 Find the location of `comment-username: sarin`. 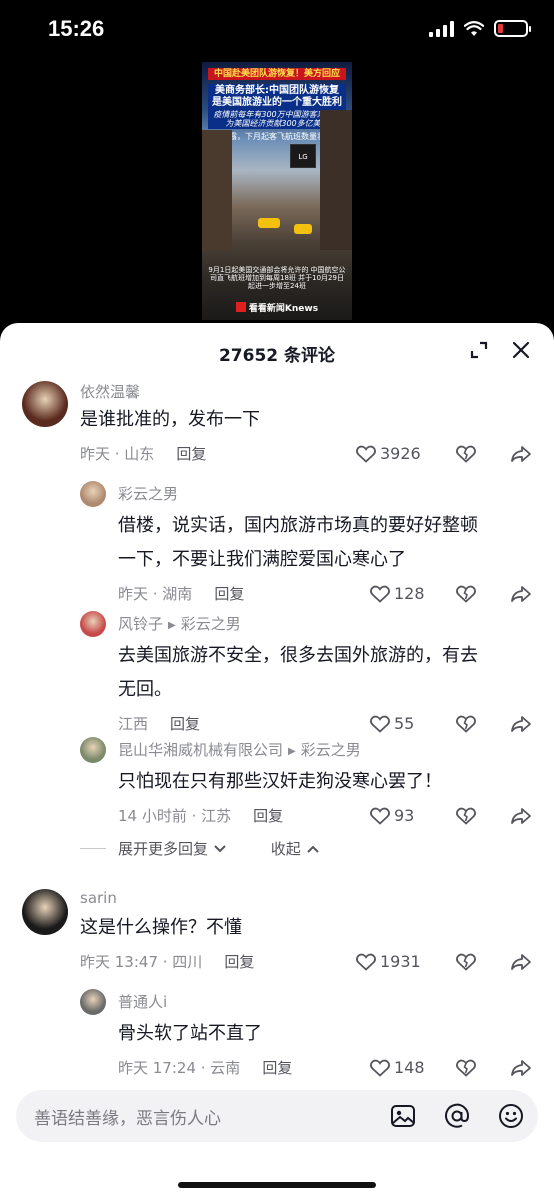

comment-username: sarin is located at coordinates (98, 898).